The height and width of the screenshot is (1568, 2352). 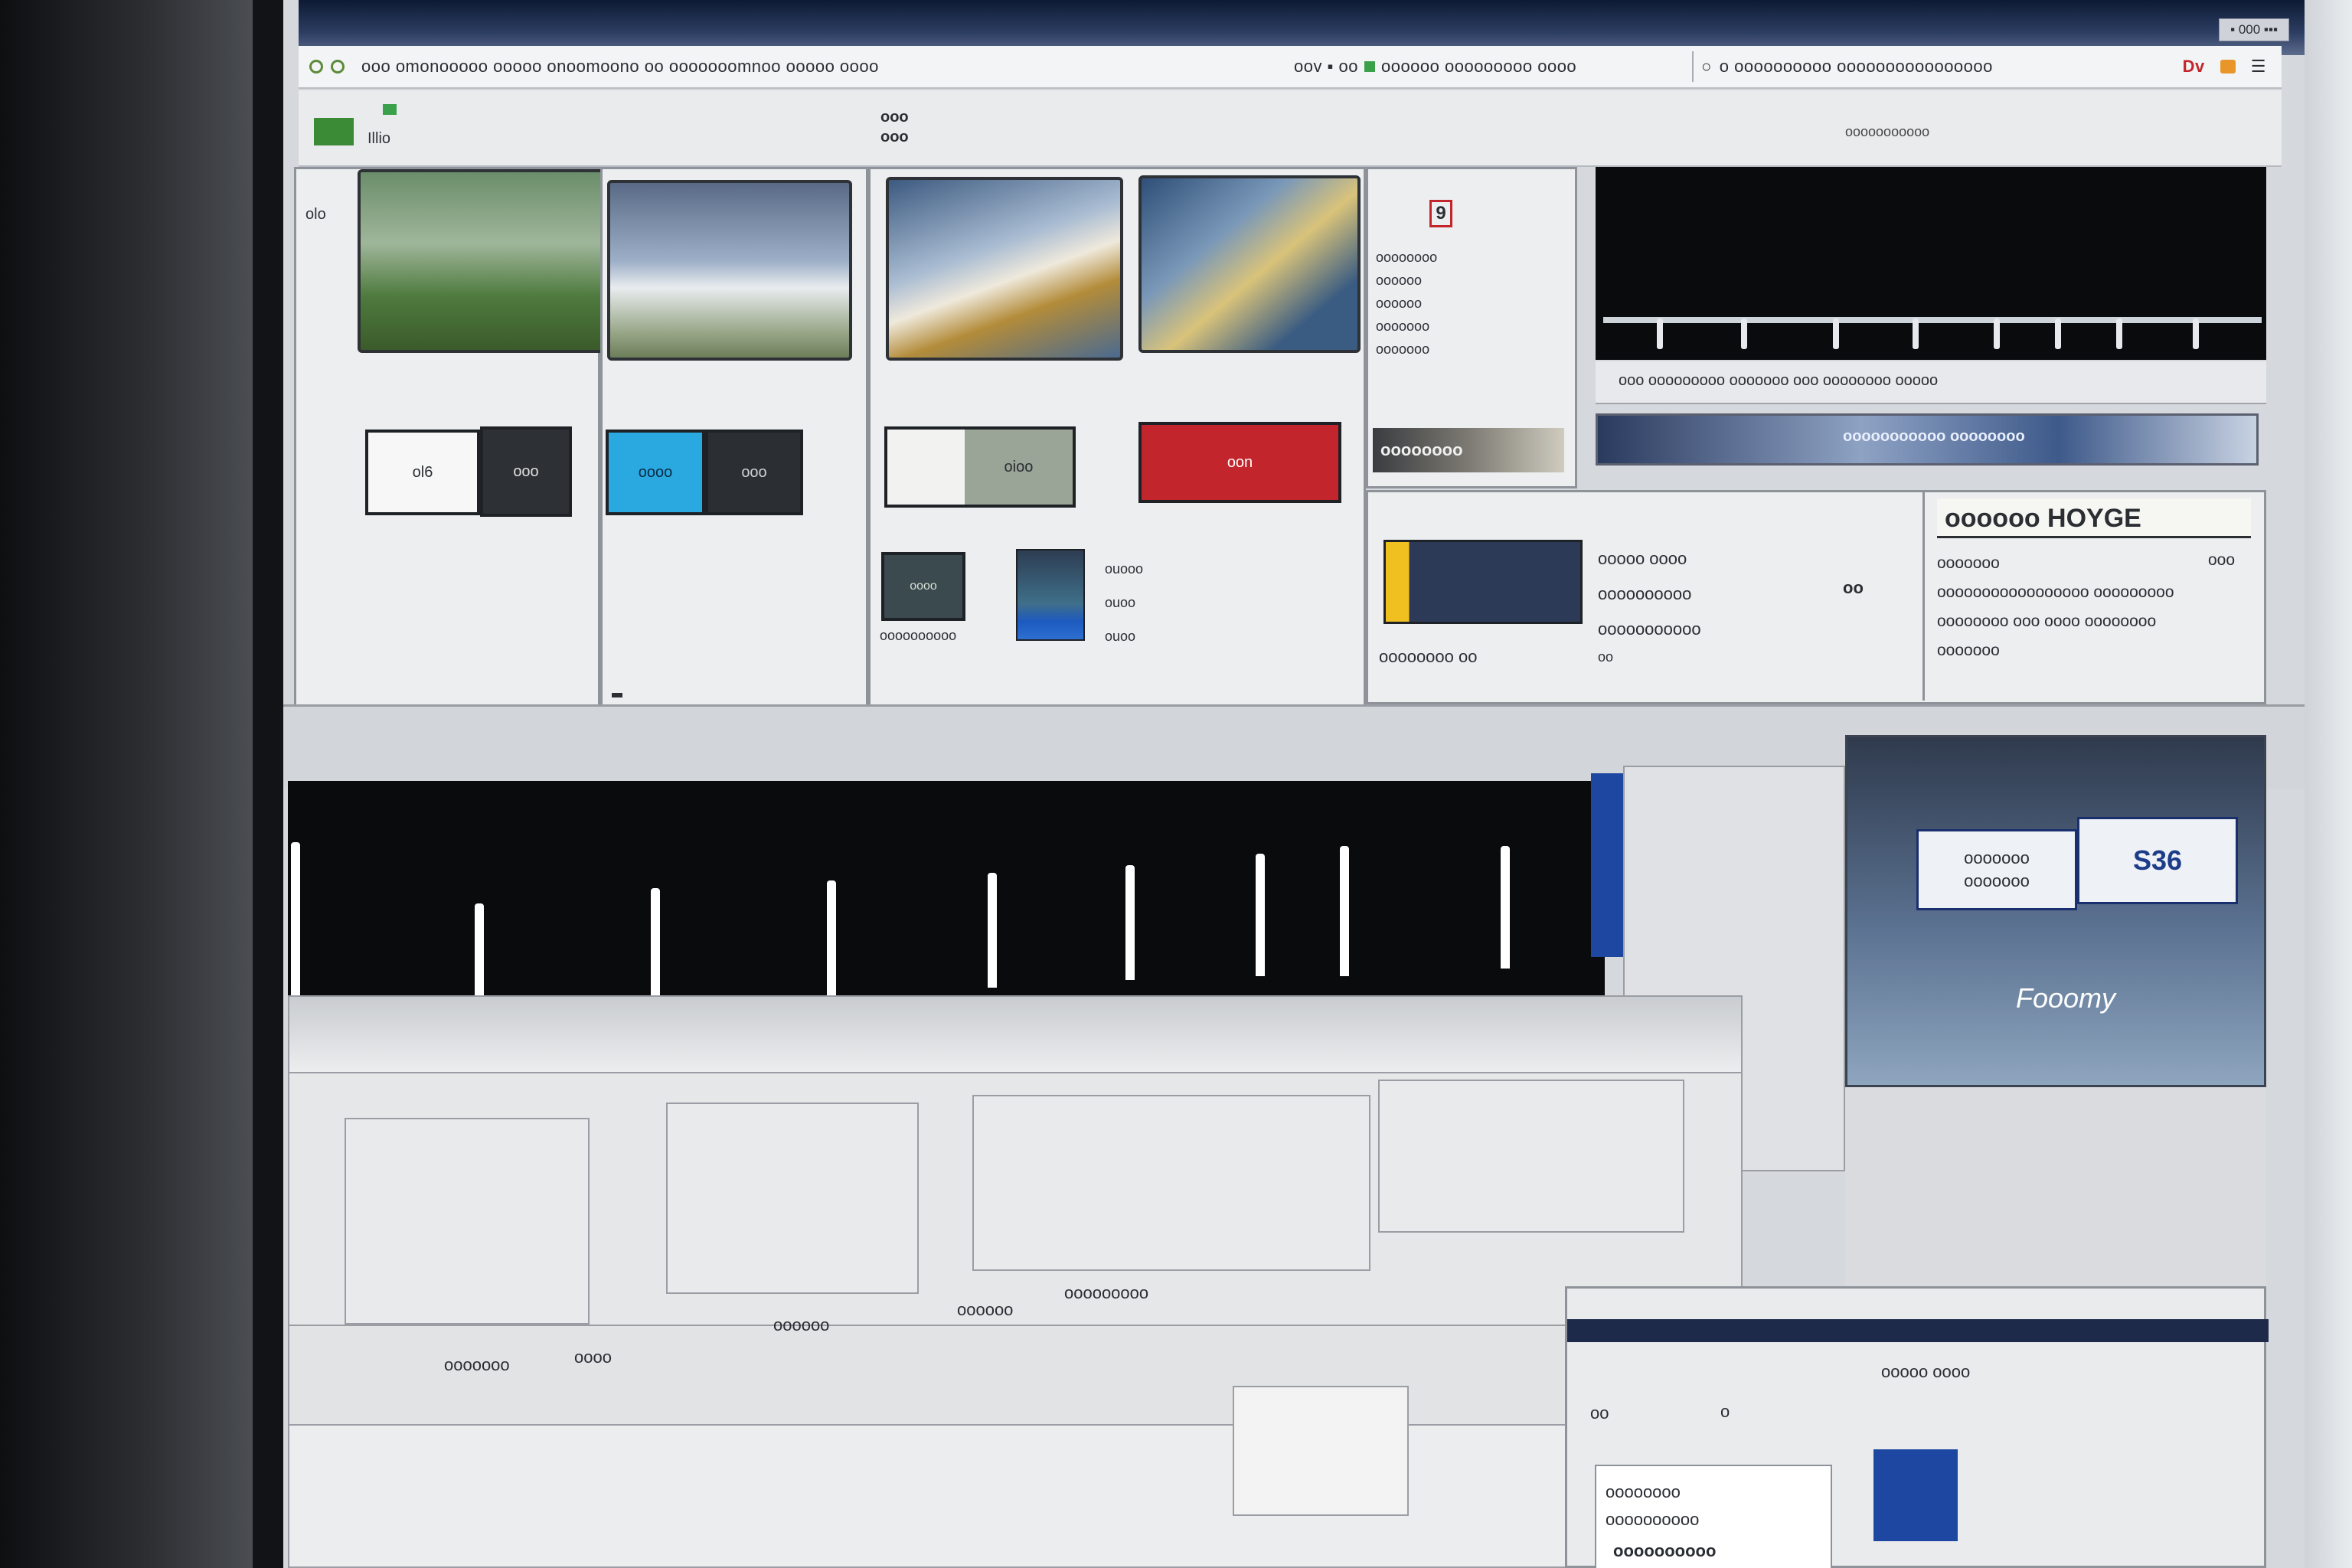 I want to click on media-chip: oioo, so click(x=980, y=467).